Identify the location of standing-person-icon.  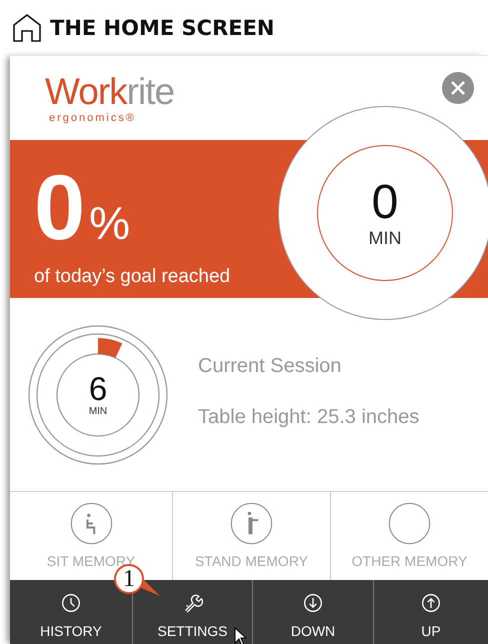
(251, 523).